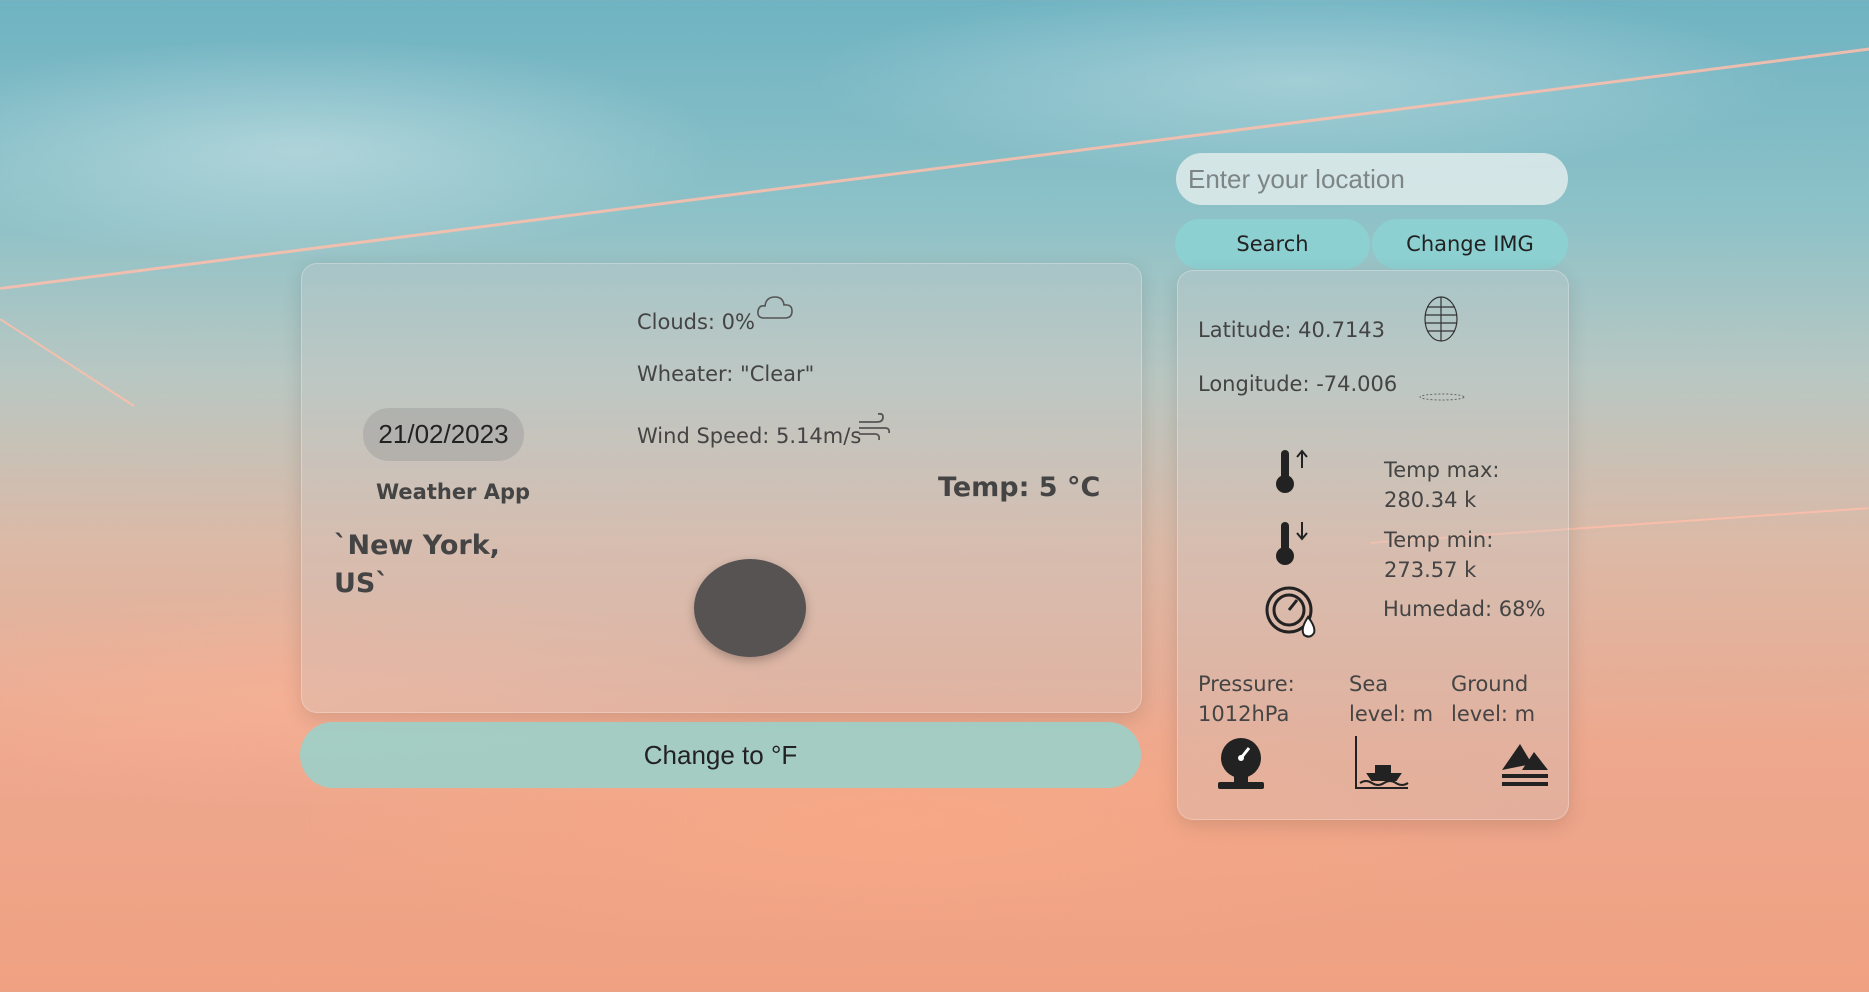 The image size is (1869, 992). What do you see at coordinates (417, 564) in the screenshot?
I see `city-name: `New York, US`` at bounding box center [417, 564].